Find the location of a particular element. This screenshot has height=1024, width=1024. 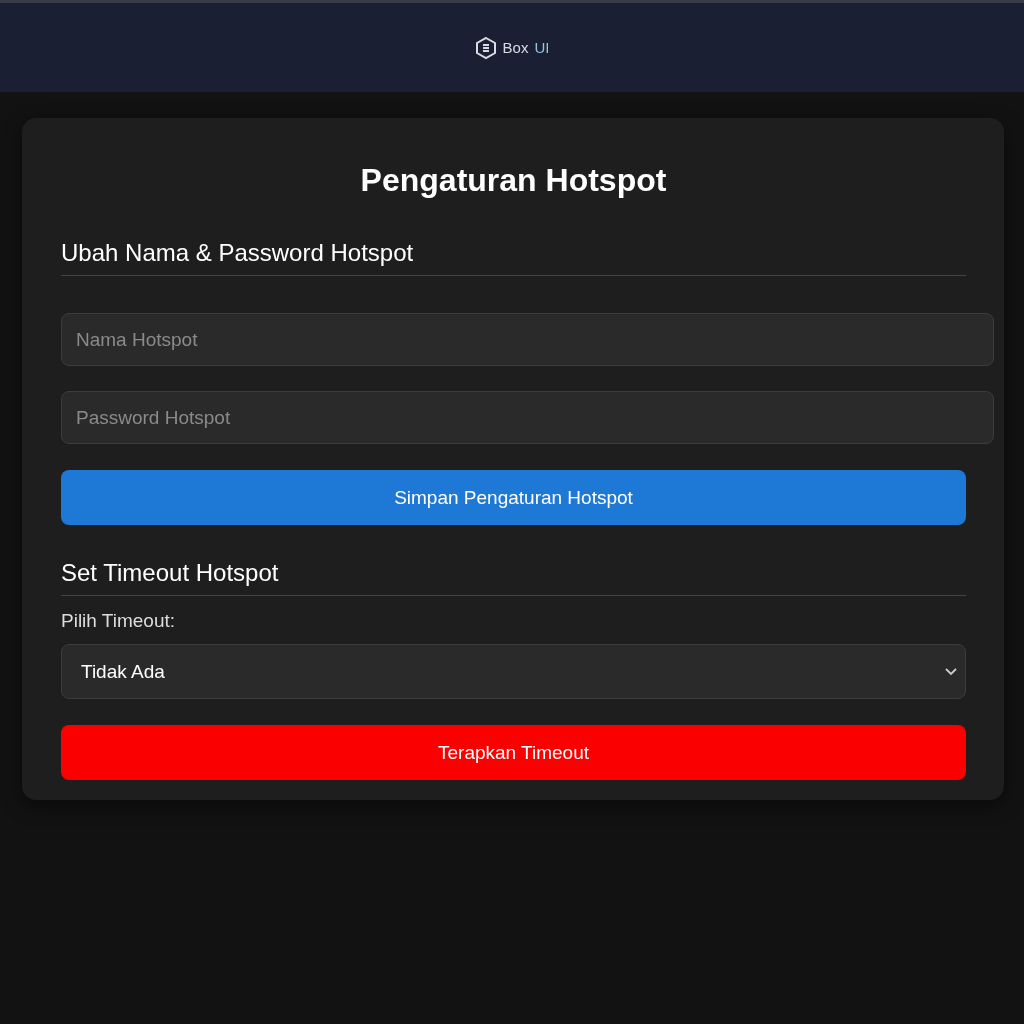

logo-icon is located at coordinates (485, 47).